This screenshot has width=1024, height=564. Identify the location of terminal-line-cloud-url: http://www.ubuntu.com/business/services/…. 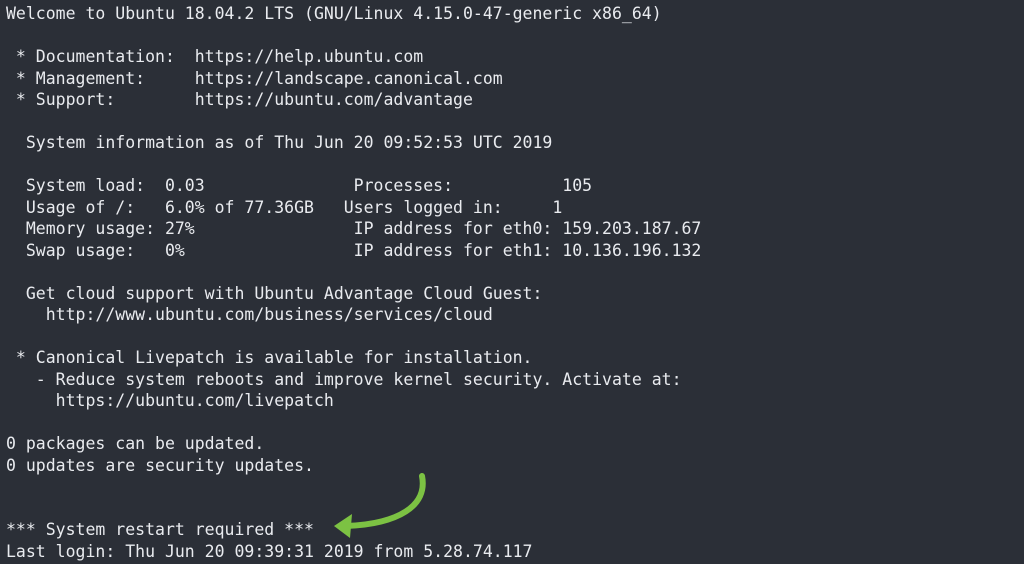
(249, 314).